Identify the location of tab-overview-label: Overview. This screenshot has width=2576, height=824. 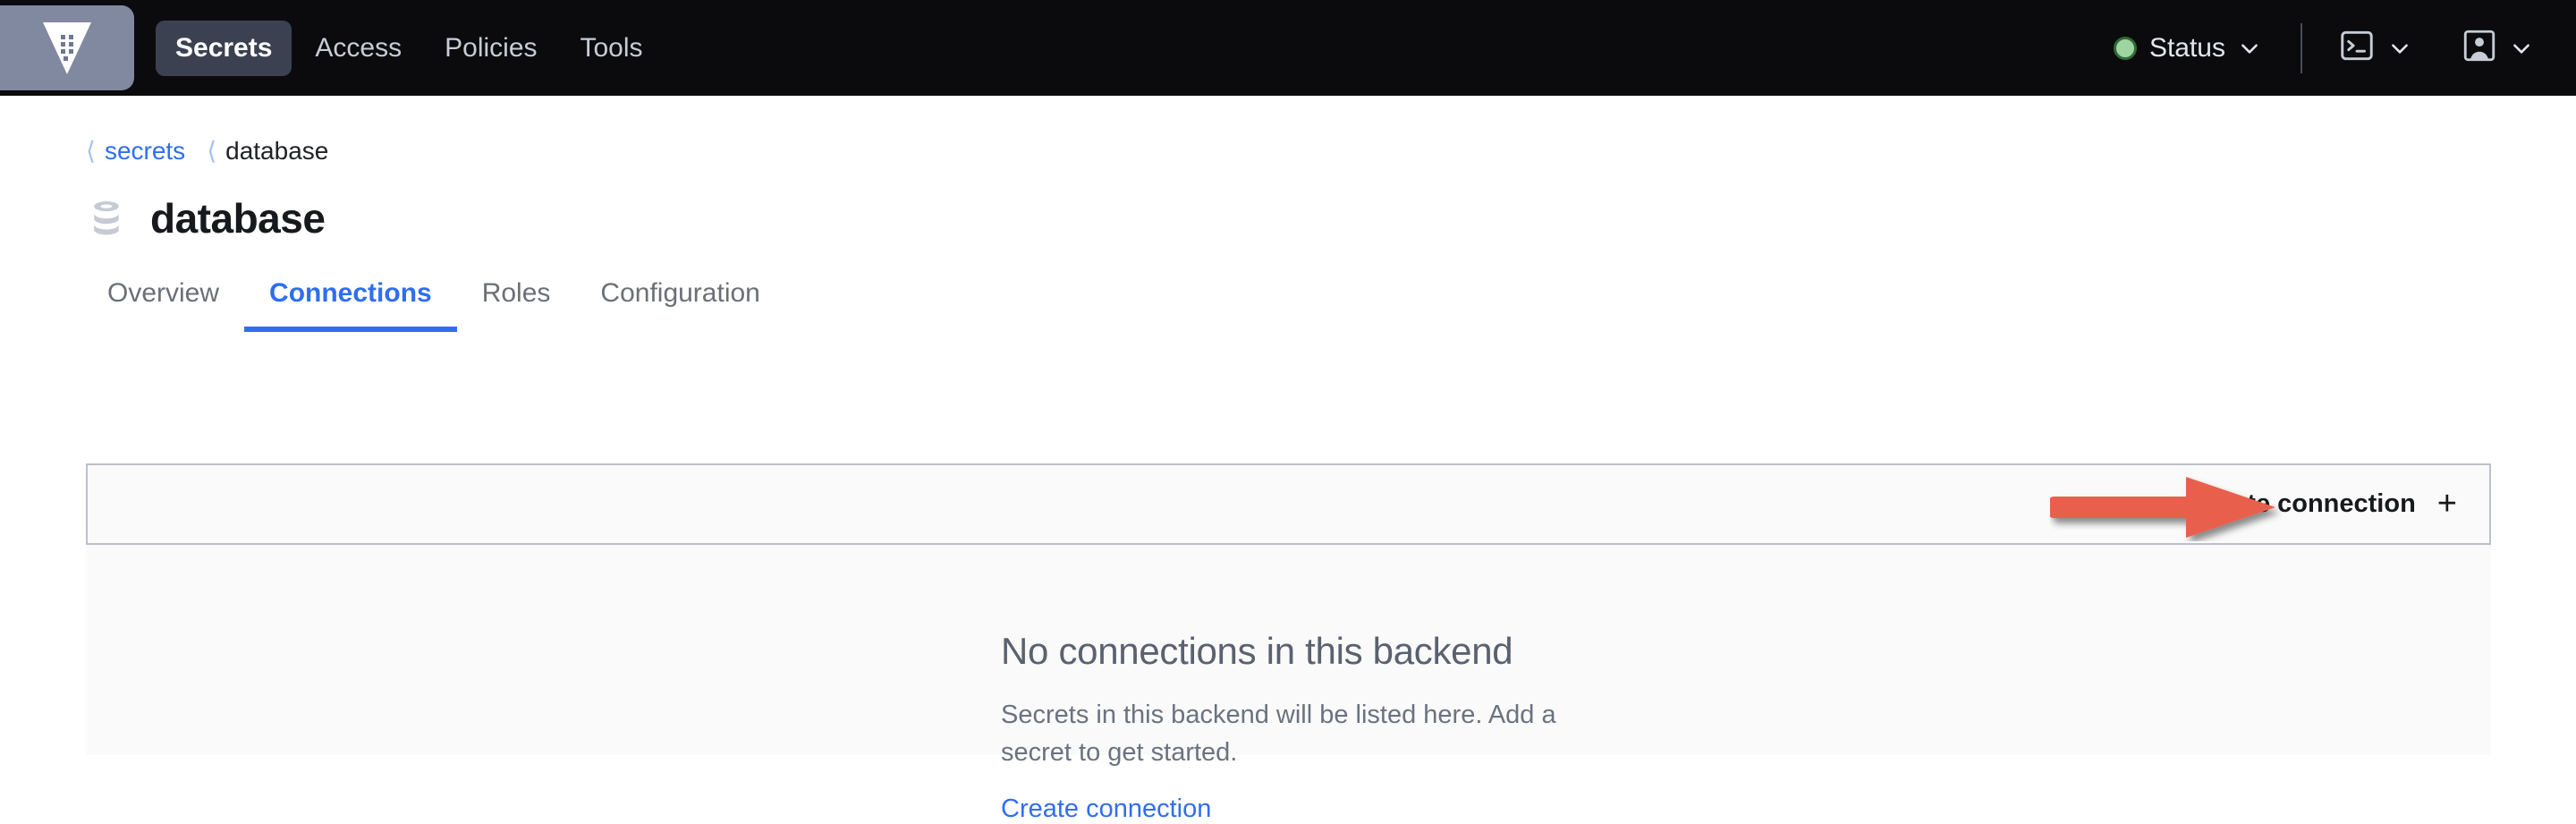
(163, 293).